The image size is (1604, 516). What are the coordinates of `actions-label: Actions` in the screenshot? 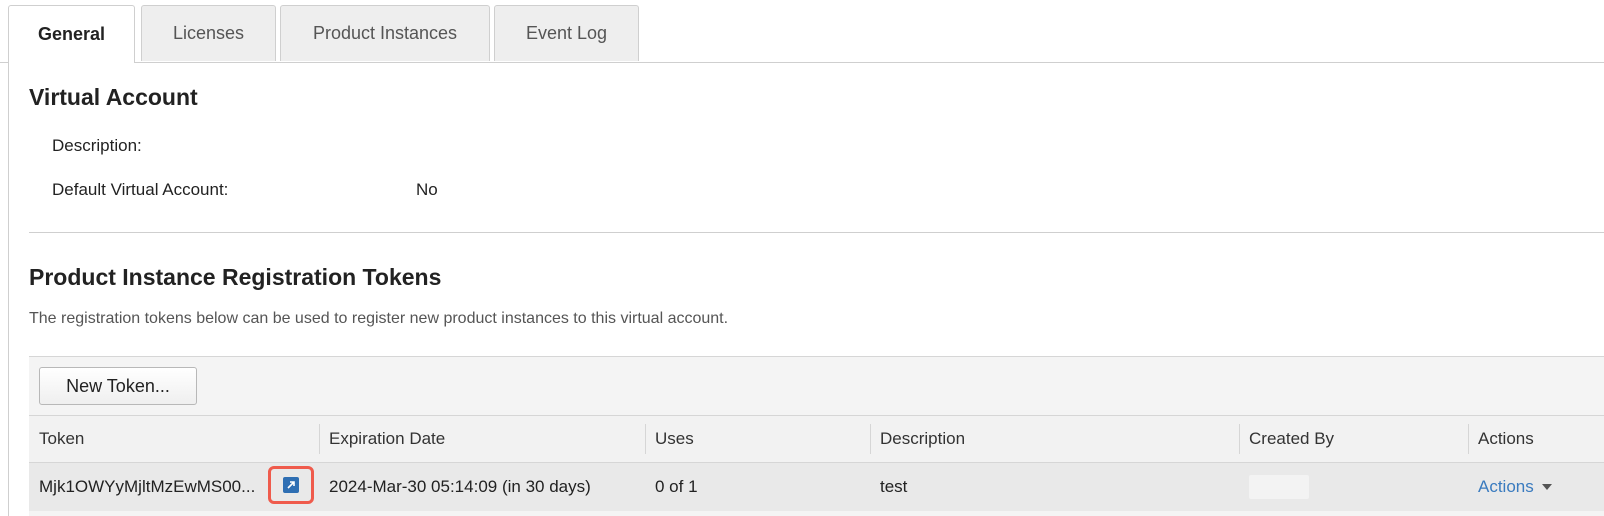 It's located at (1506, 486).